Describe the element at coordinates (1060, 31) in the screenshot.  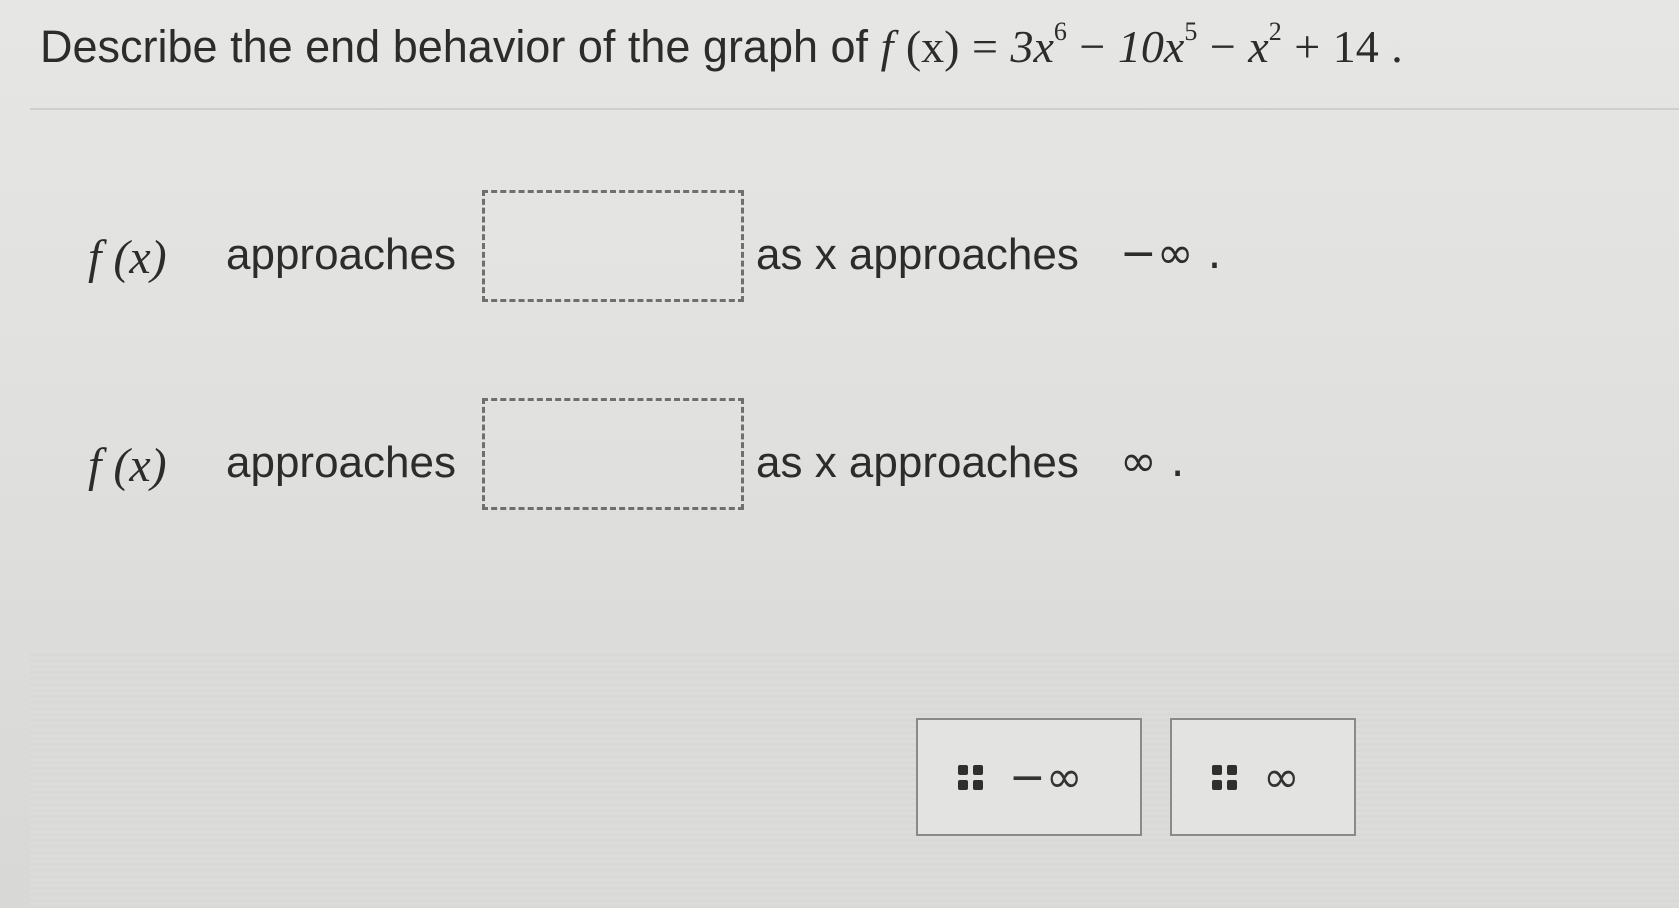
I see `term-1-exponent: 6` at that location.